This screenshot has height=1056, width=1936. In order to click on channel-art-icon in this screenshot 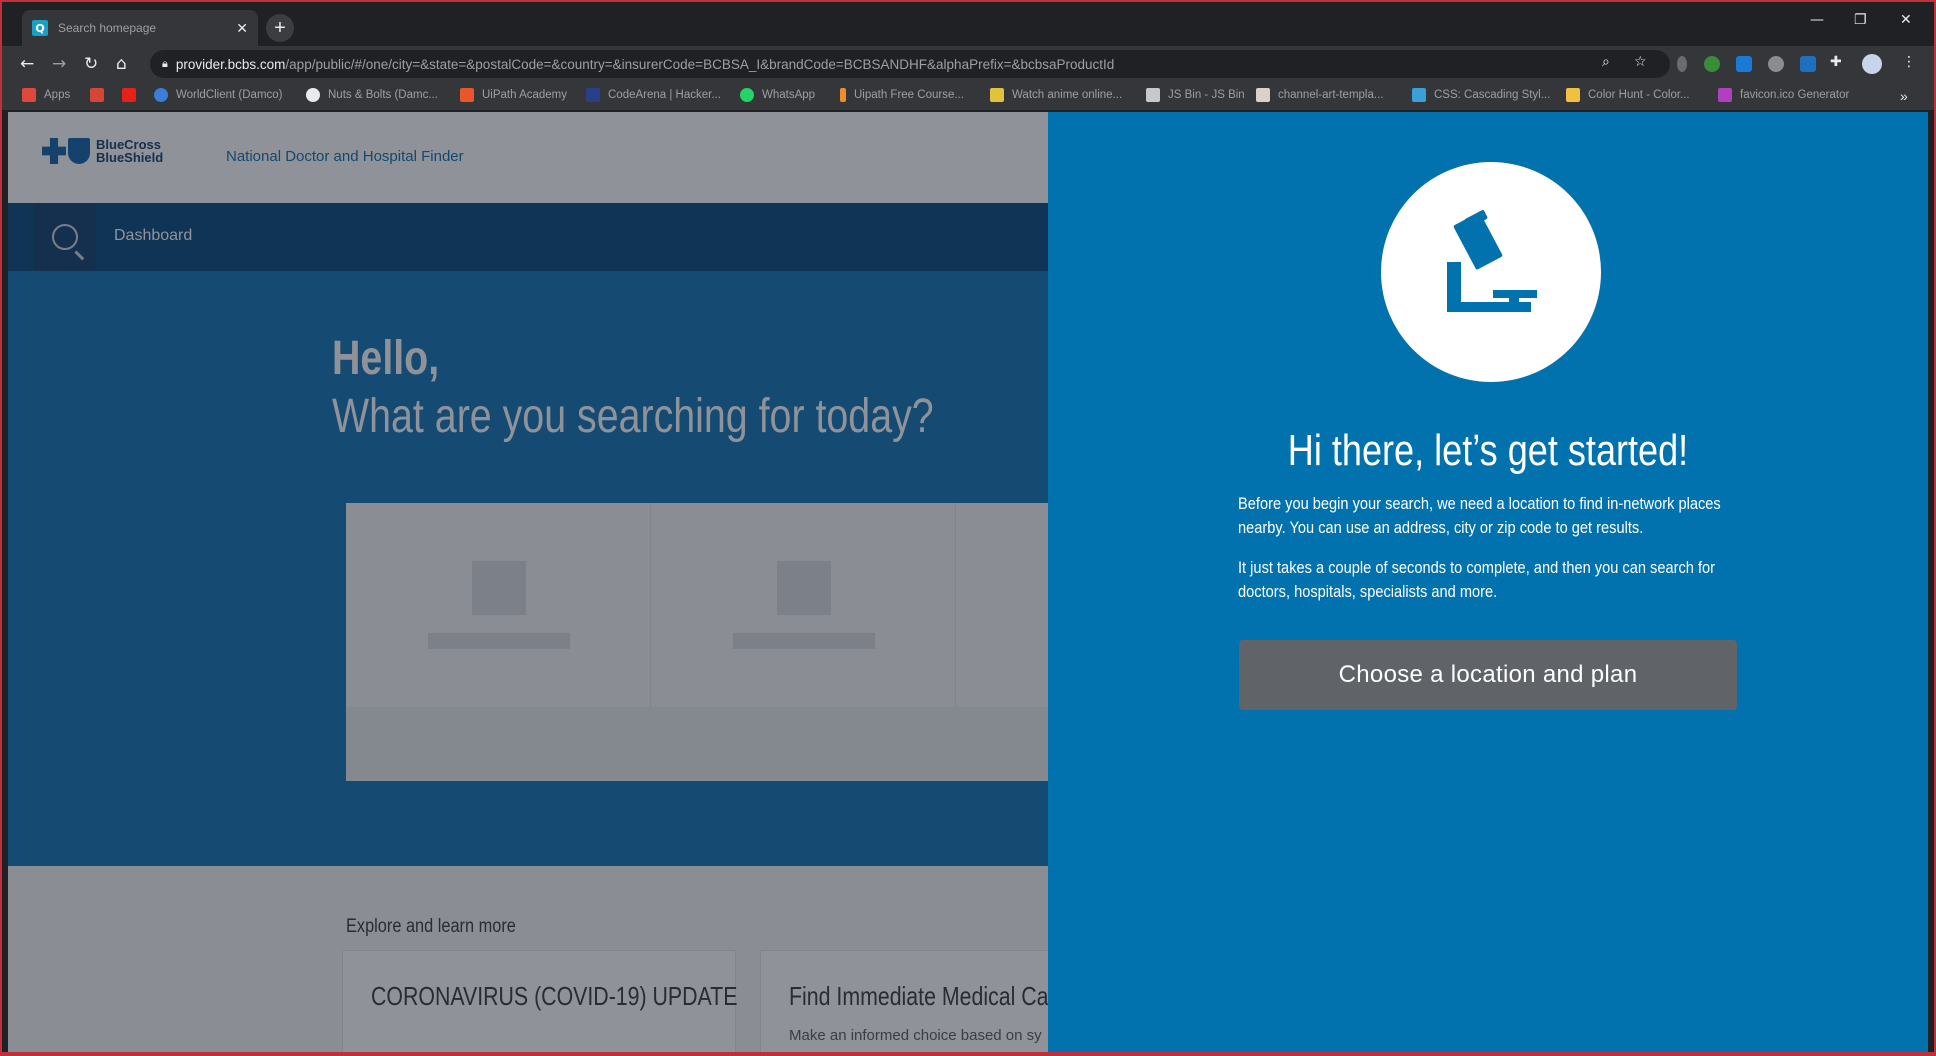, I will do `click(1263, 95)`.